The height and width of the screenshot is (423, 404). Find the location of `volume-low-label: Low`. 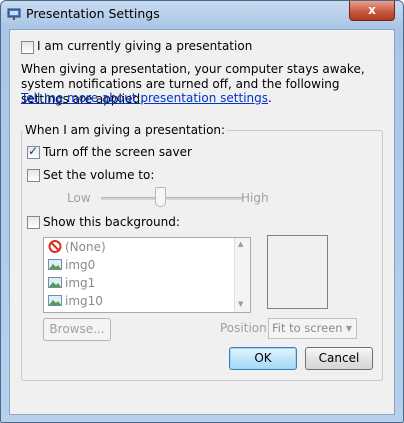

volume-low-label: Low is located at coordinates (79, 198).